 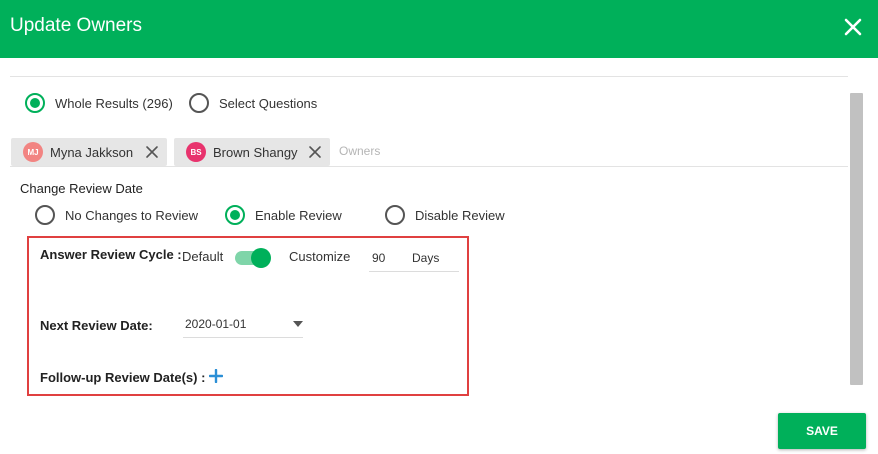 What do you see at coordinates (111, 254) in the screenshot?
I see `answer-review-cycle-label: Answer Review Cycle :` at bounding box center [111, 254].